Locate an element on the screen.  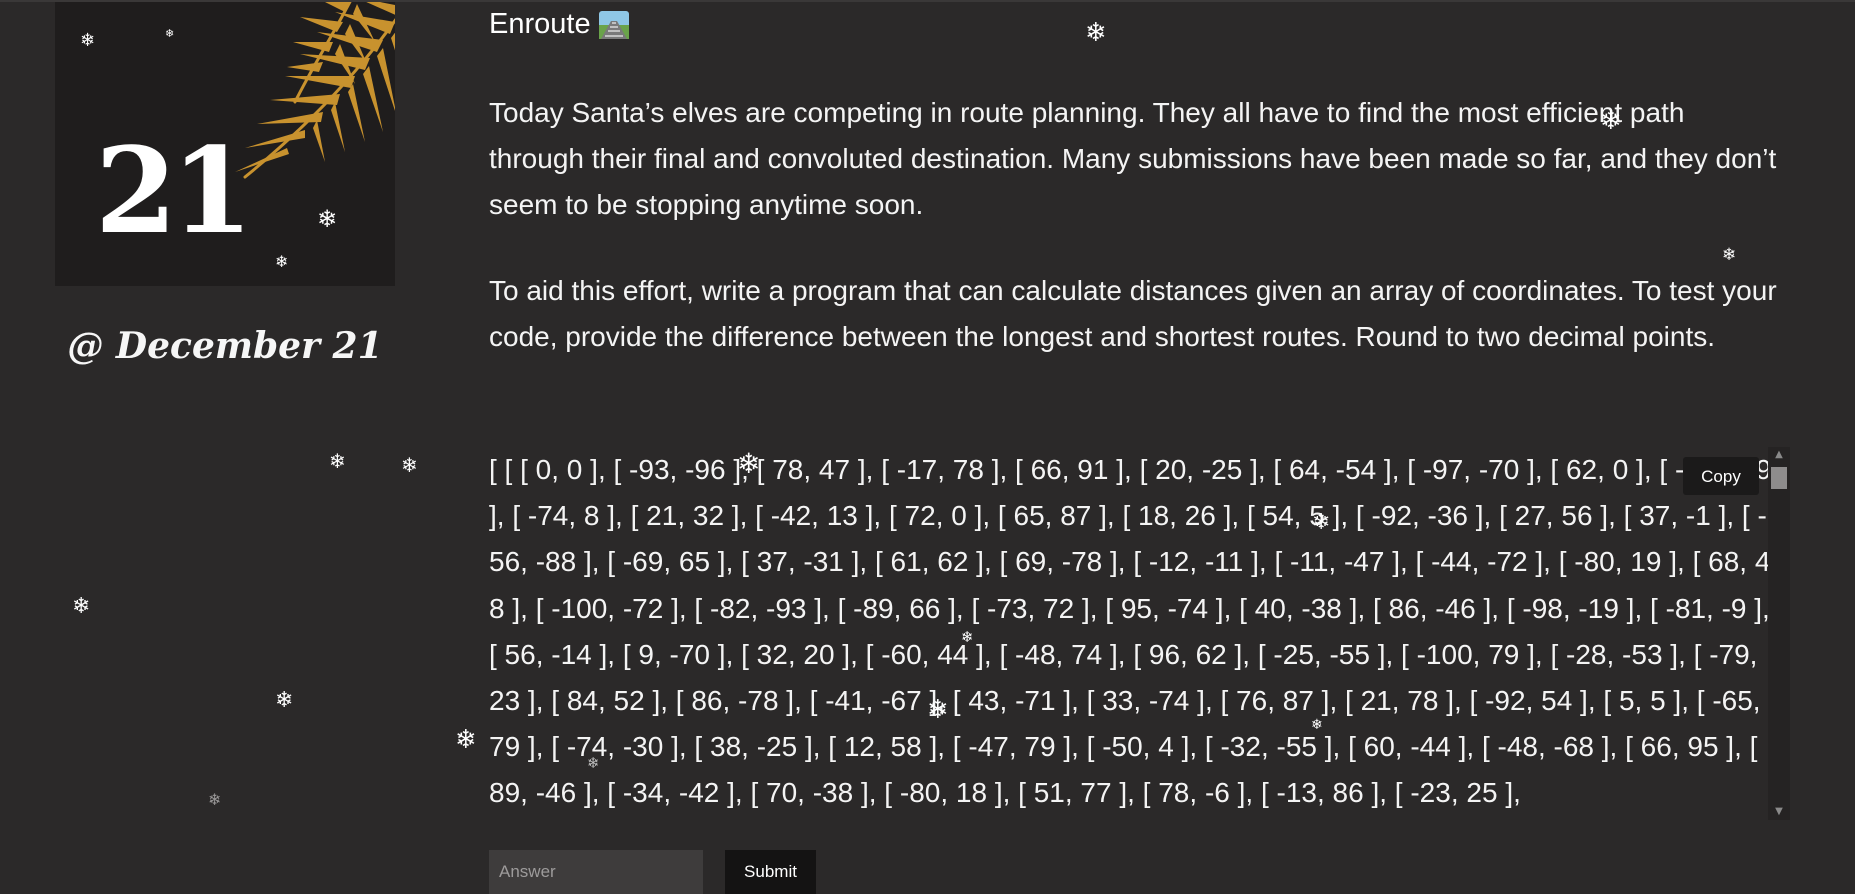
advent-day-card: 21 ❄ ❄ ❄ ❄ is located at coordinates (225, 144).